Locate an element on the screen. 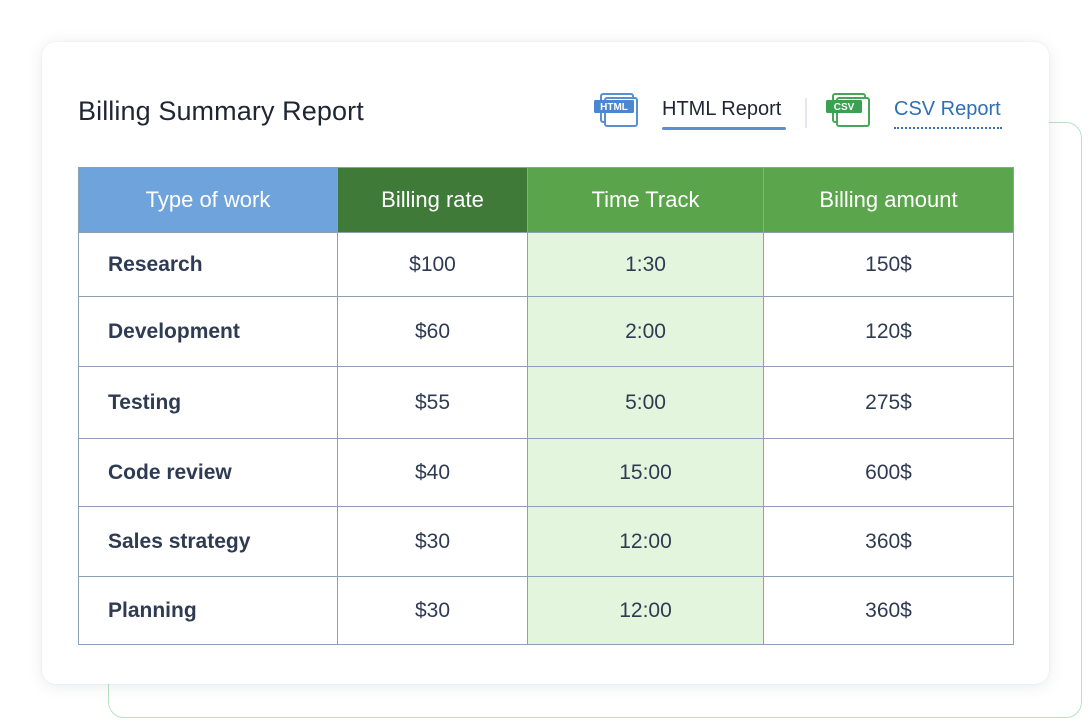 The height and width of the screenshot is (724, 1090). links-divider is located at coordinates (806, 113).